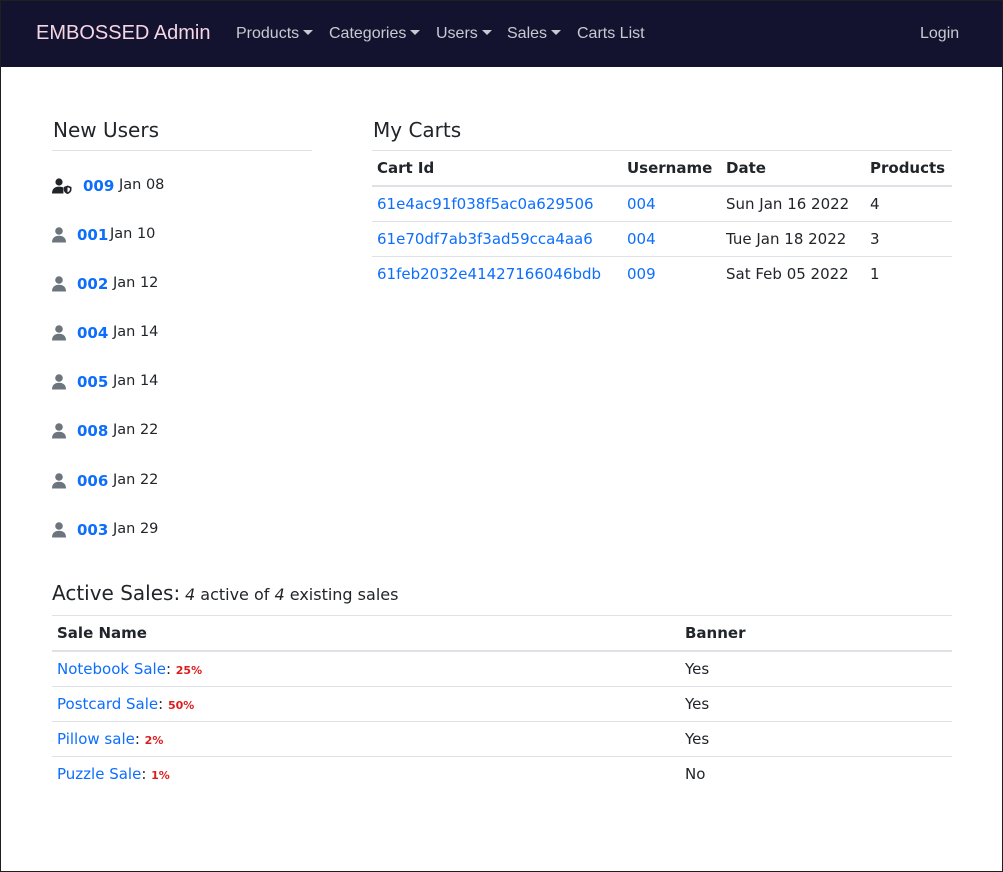 This screenshot has width=1003, height=872. What do you see at coordinates (279, 594) in the screenshot?
I see `total-count: 4` at bounding box center [279, 594].